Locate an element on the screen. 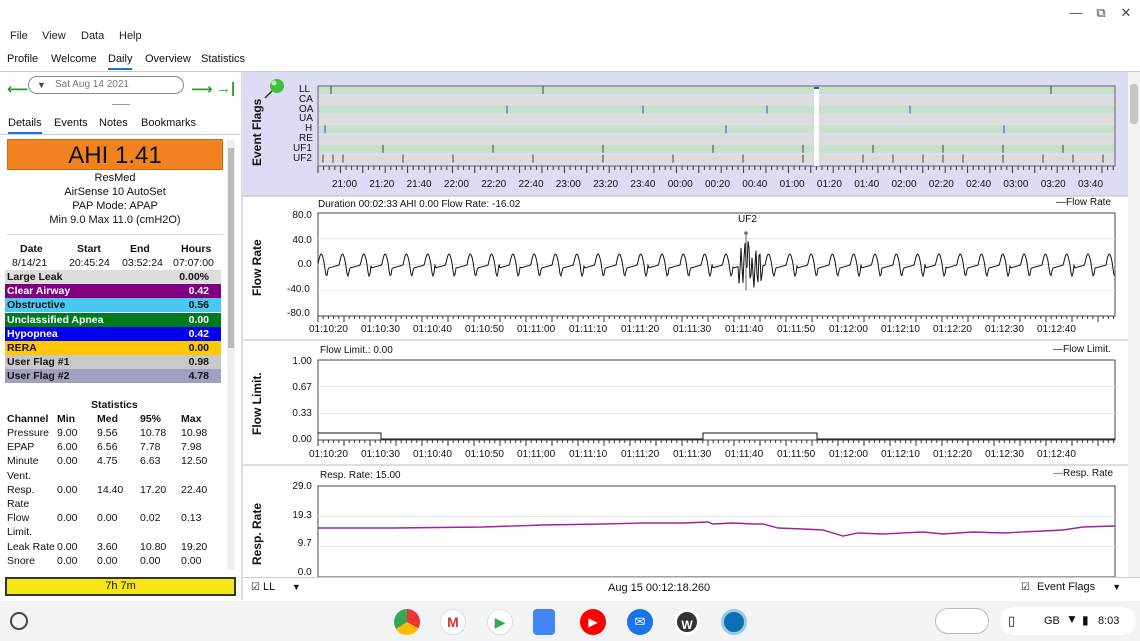 The image size is (1140, 641). event-flags-time-tick: 22:40 is located at coordinates (531, 184).